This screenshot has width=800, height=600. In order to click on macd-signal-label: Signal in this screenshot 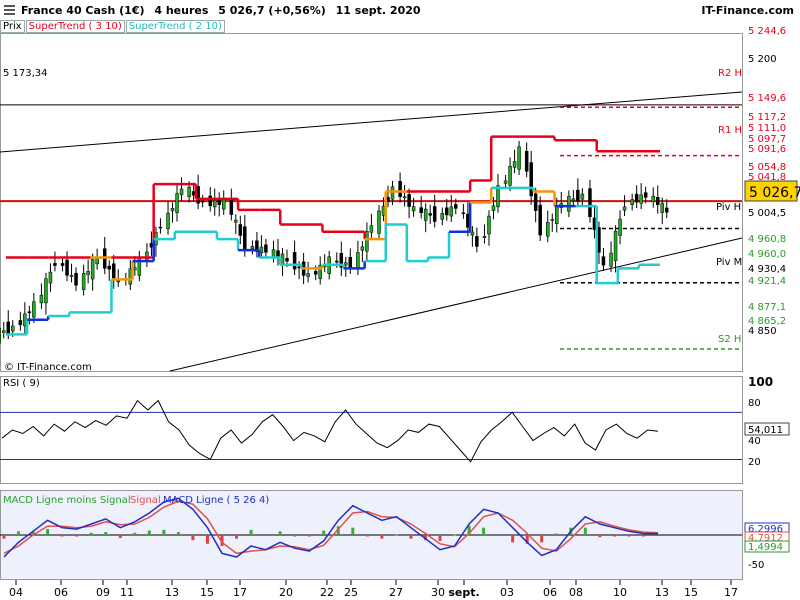, I will do `click(145, 500)`.